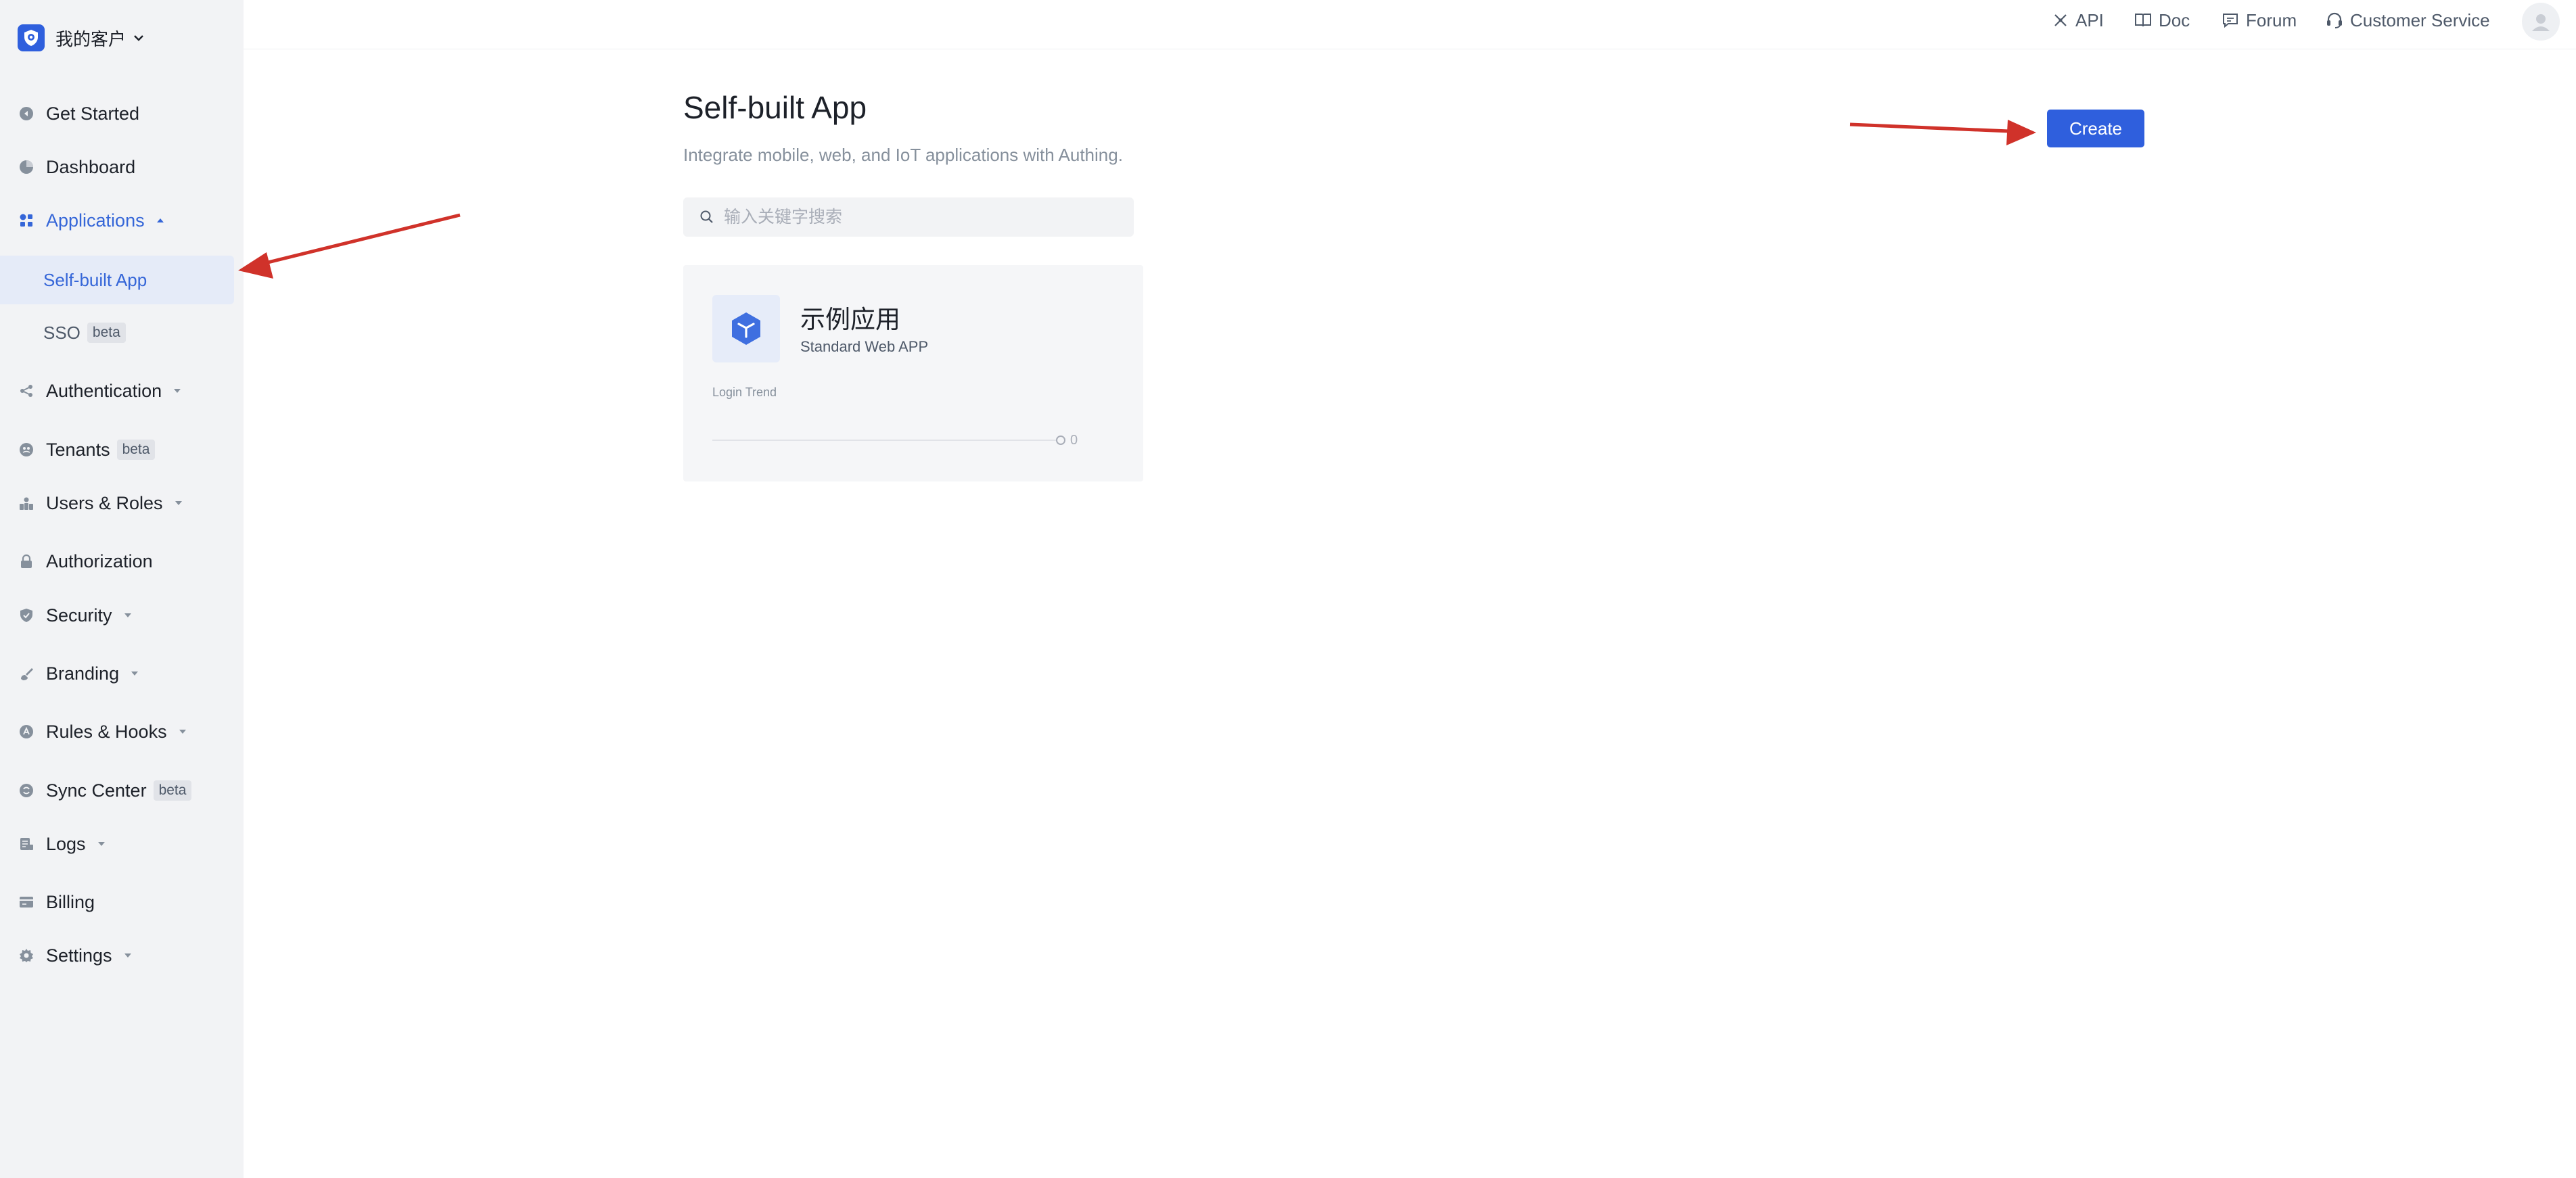 This screenshot has height=1178, width=2576. I want to click on forum-link-label: Forum, so click(2271, 19).